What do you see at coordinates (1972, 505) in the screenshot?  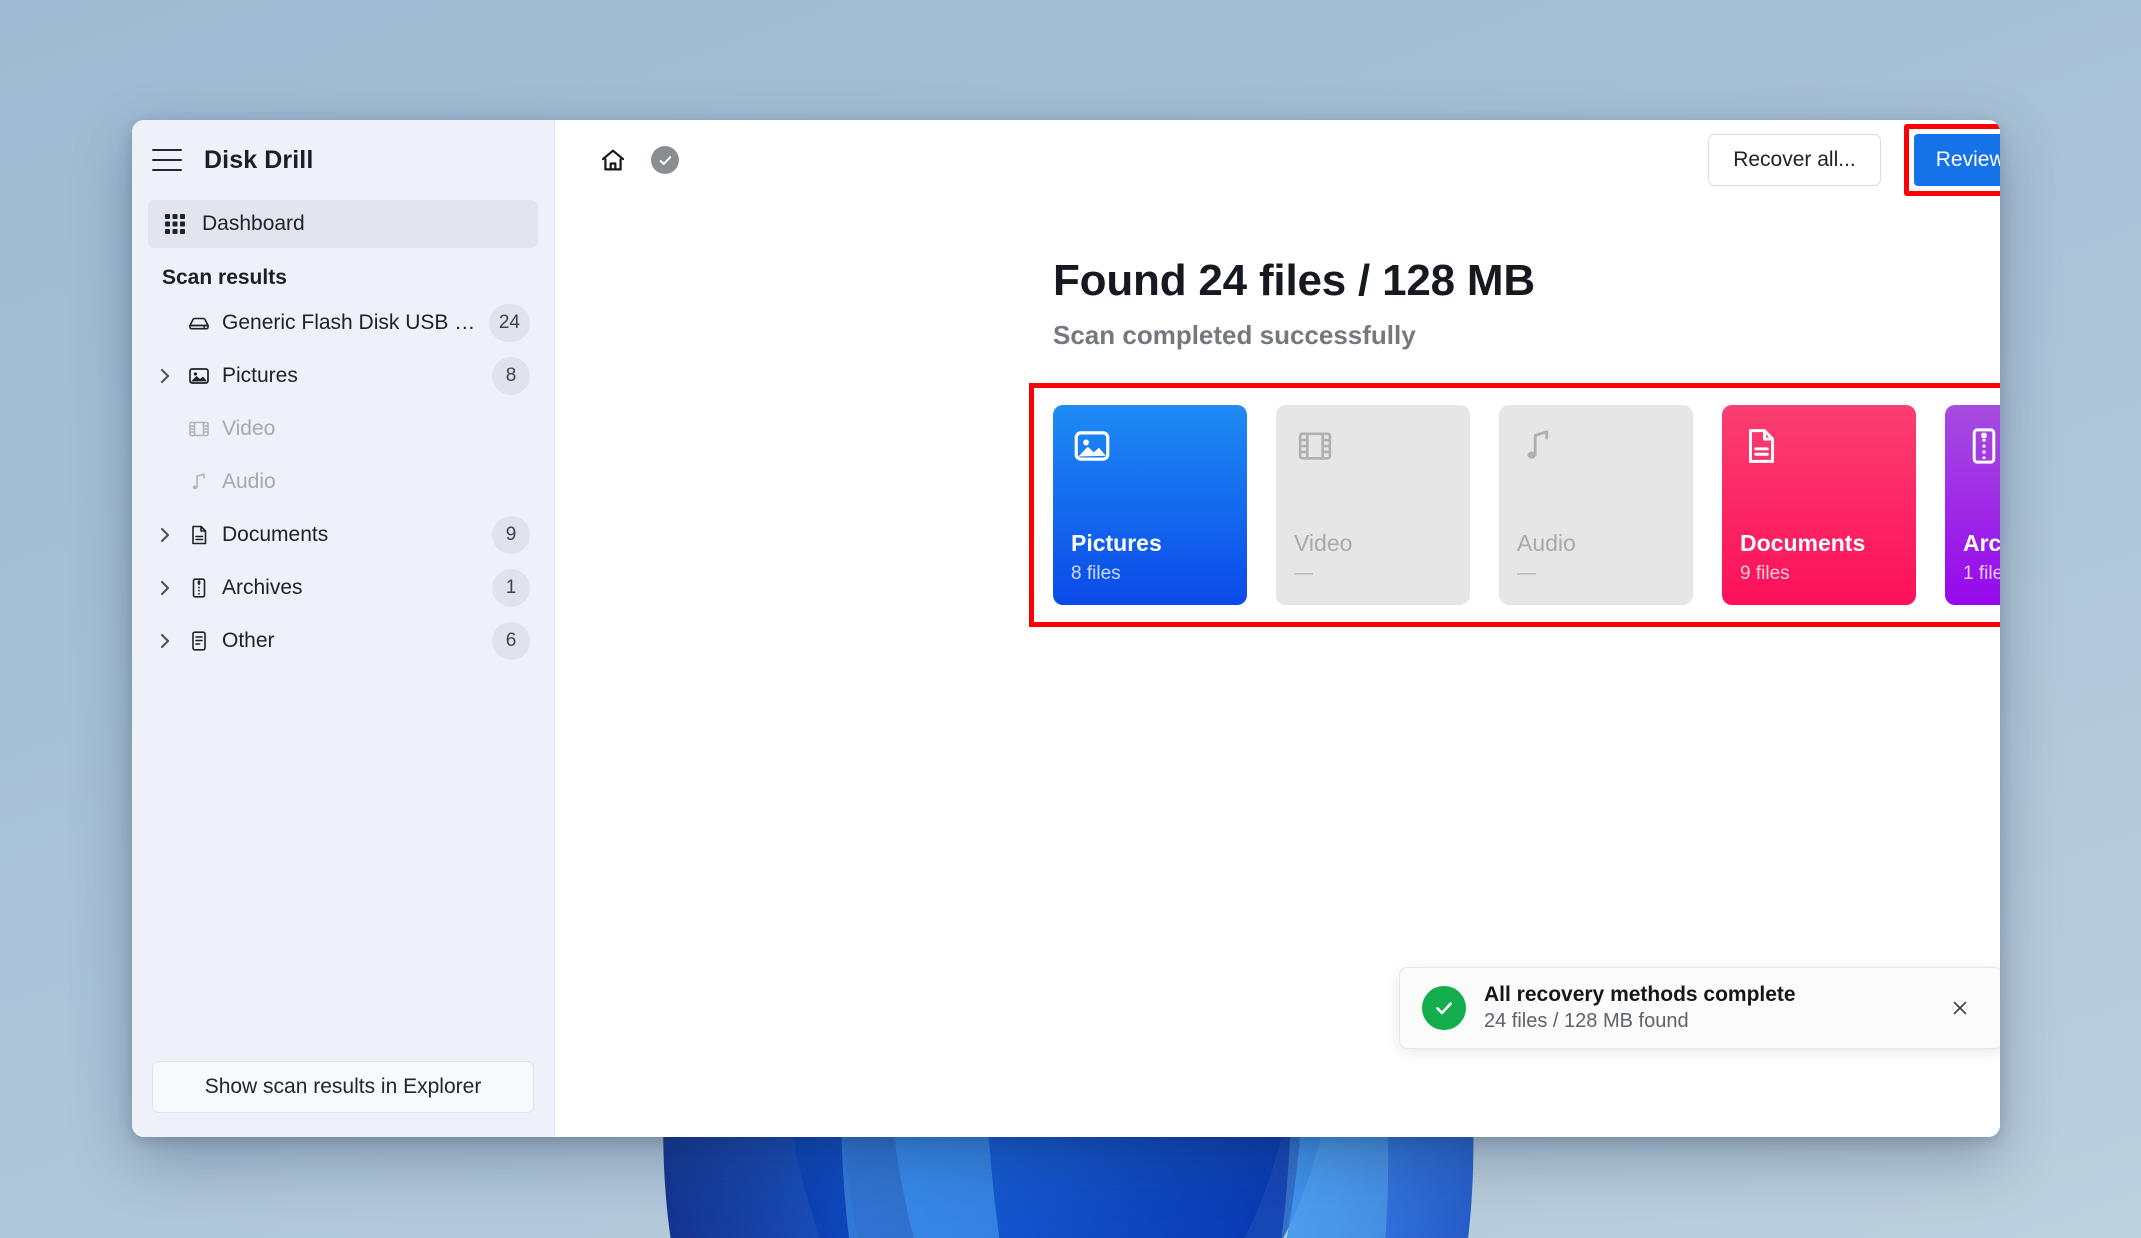 I see `category-card-archives: Archives 1 files` at bounding box center [1972, 505].